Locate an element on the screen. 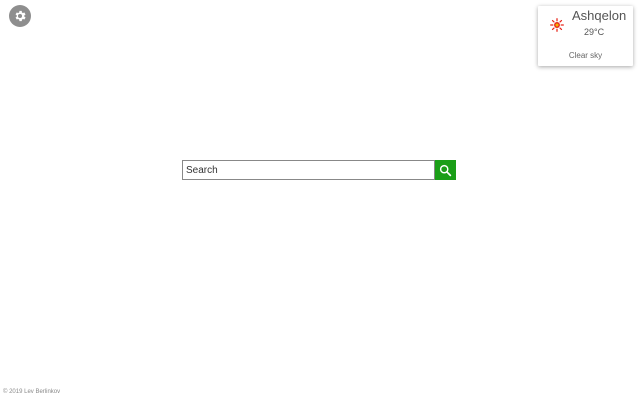 This screenshot has width=640, height=400. weather-widget: Ashqelon 29°C Clear sky is located at coordinates (585, 36).